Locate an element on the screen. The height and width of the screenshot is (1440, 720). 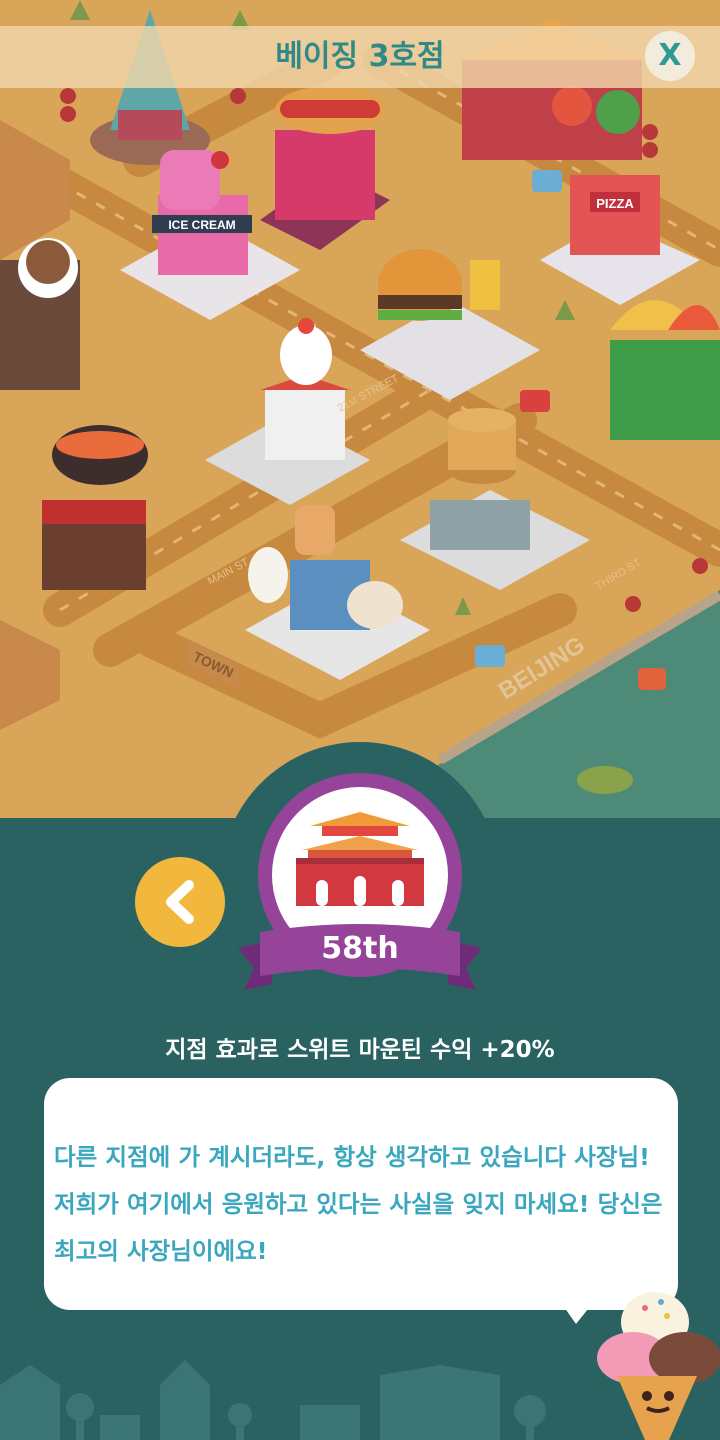
close-button: X is located at coordinates (670, 56).